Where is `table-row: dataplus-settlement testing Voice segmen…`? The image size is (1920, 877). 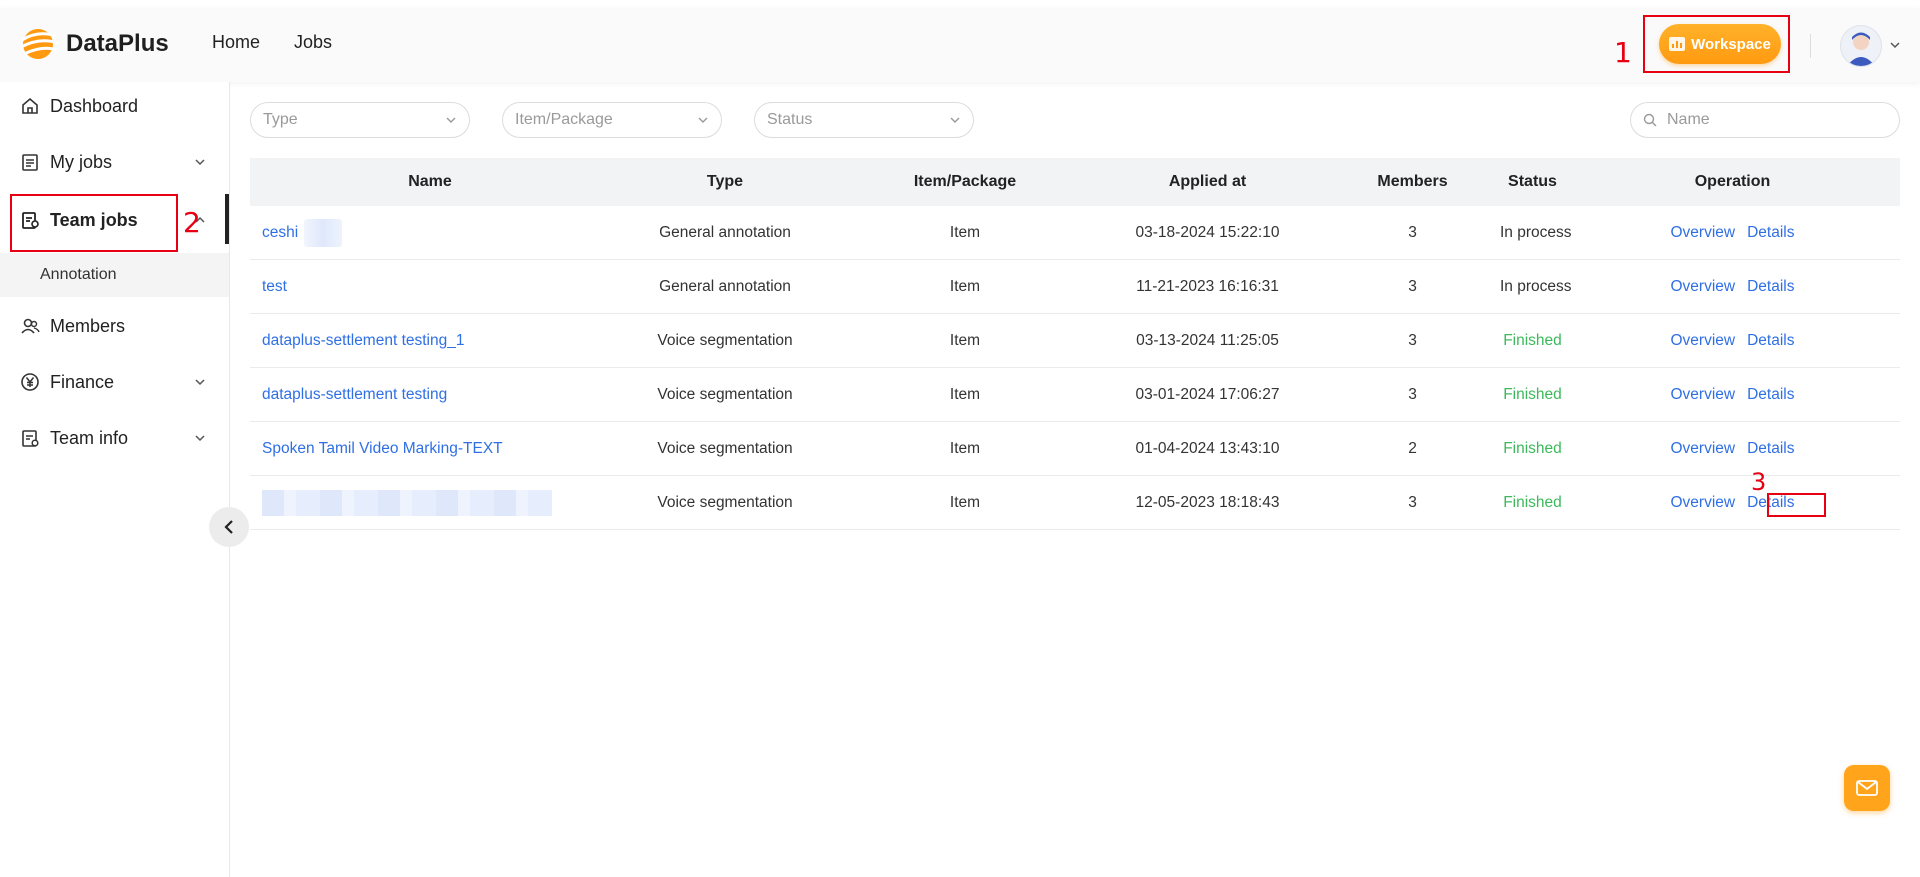 table-row: dataplus-settlement testing Voice segmen… is located at coordinates (1075, 395).